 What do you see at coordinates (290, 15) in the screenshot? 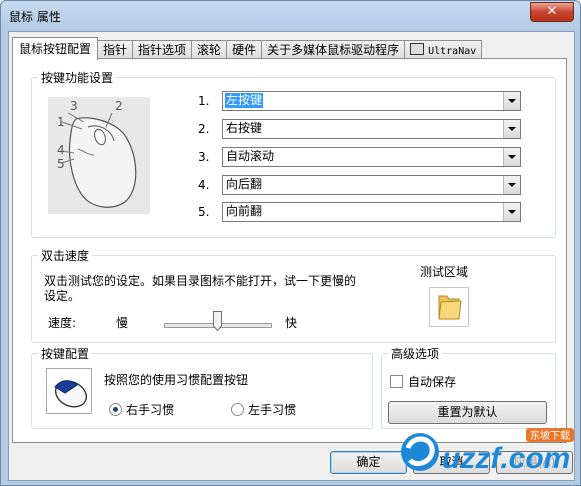
I see `title-bar: 鼠标 属性 ✕` at bounding box center [290, 15].